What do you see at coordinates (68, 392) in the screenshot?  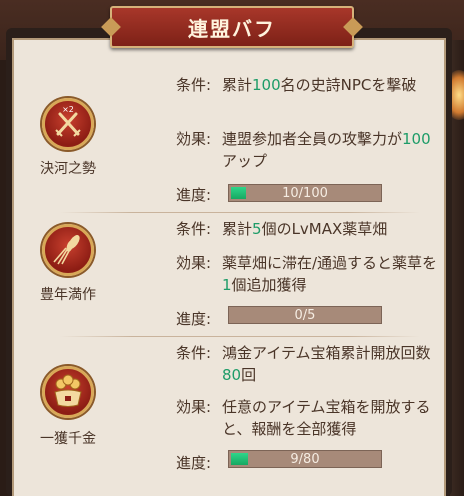 I see `treasure-gold-icon` at bounding box center [68, 392].